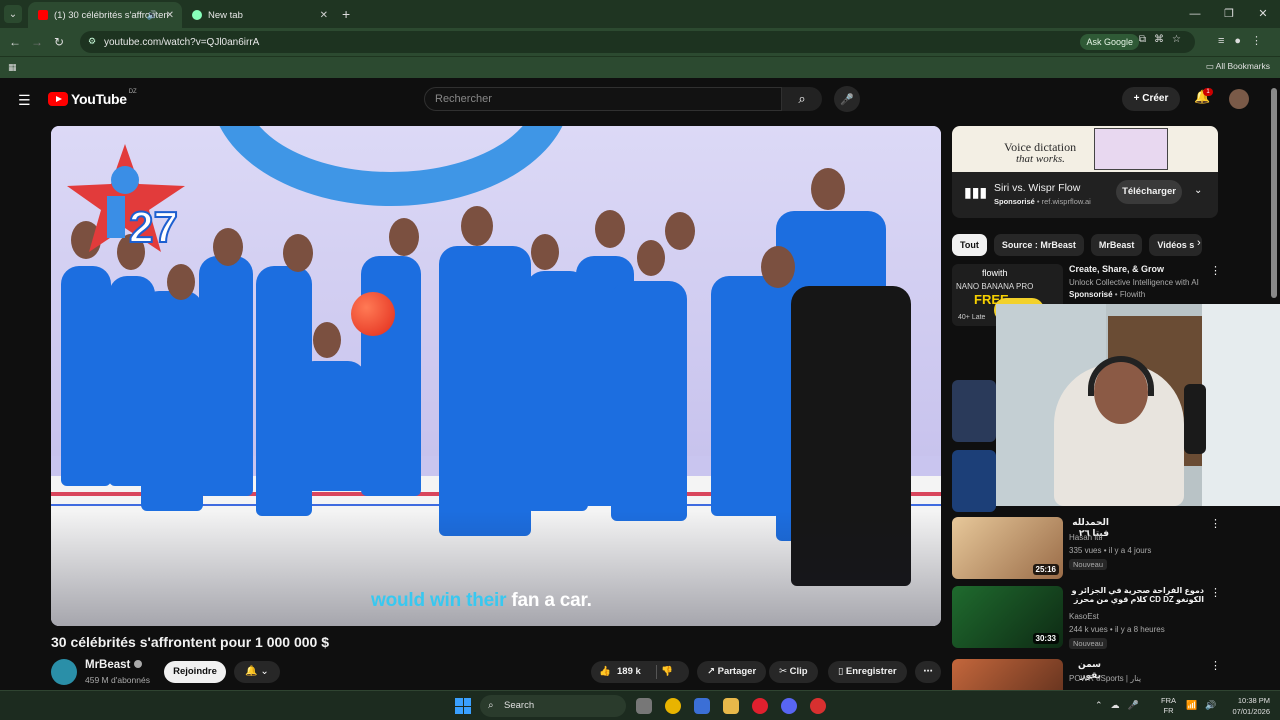 This screenshot has height=720, width=1280. I want to click on thumb-brand: flowith, so click(995, 273).